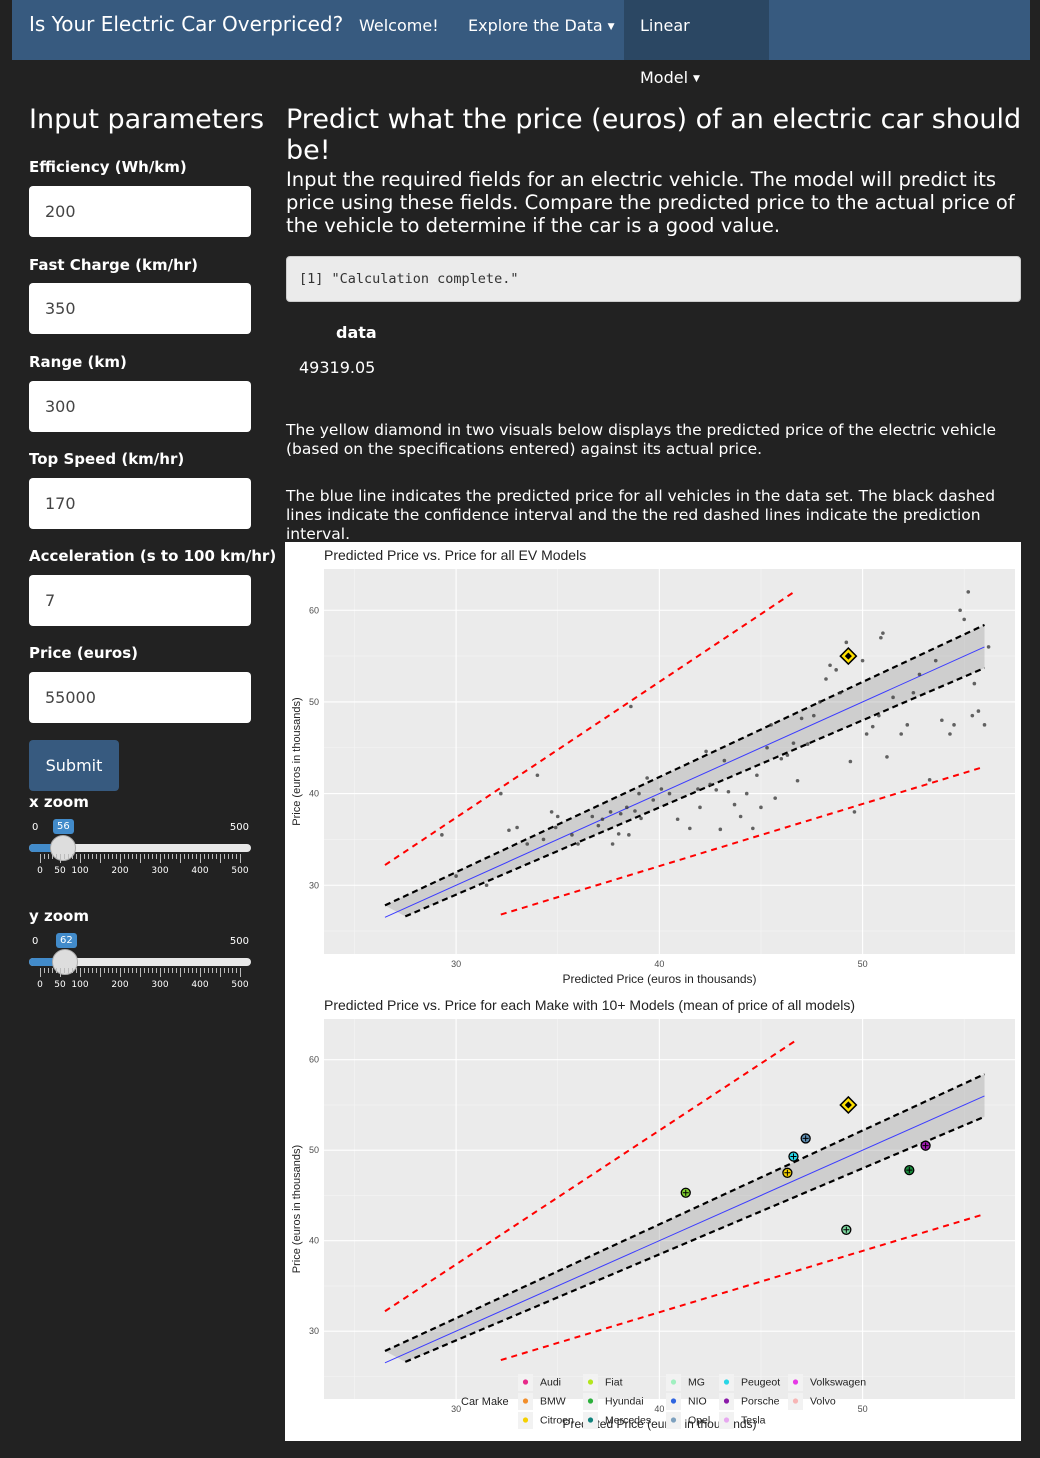 The height and width of the screenshot is (1458, 1040). Describe the element at coordinates (140, 503) in the screenshot. I see `top-speed-input` at that location.